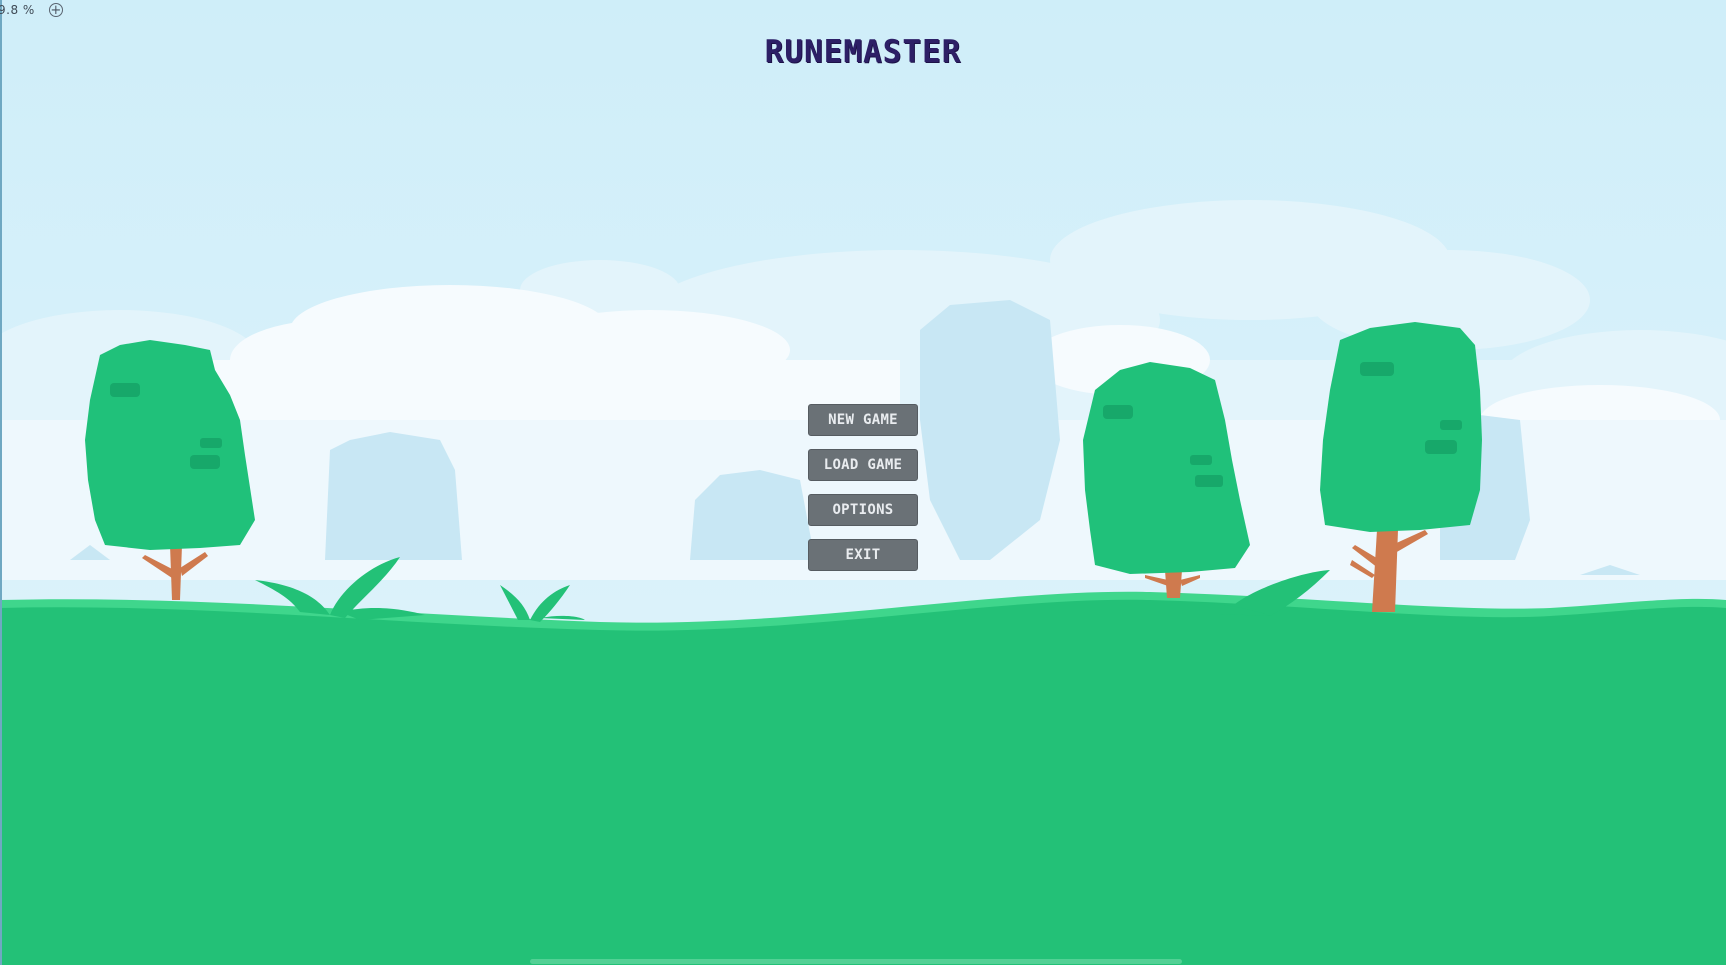 The width and height of the screenshot is (1726, 965). Describe the element at coordinates (863, 555) in the screenshot. I see `exit-button: EXIT` at that location.